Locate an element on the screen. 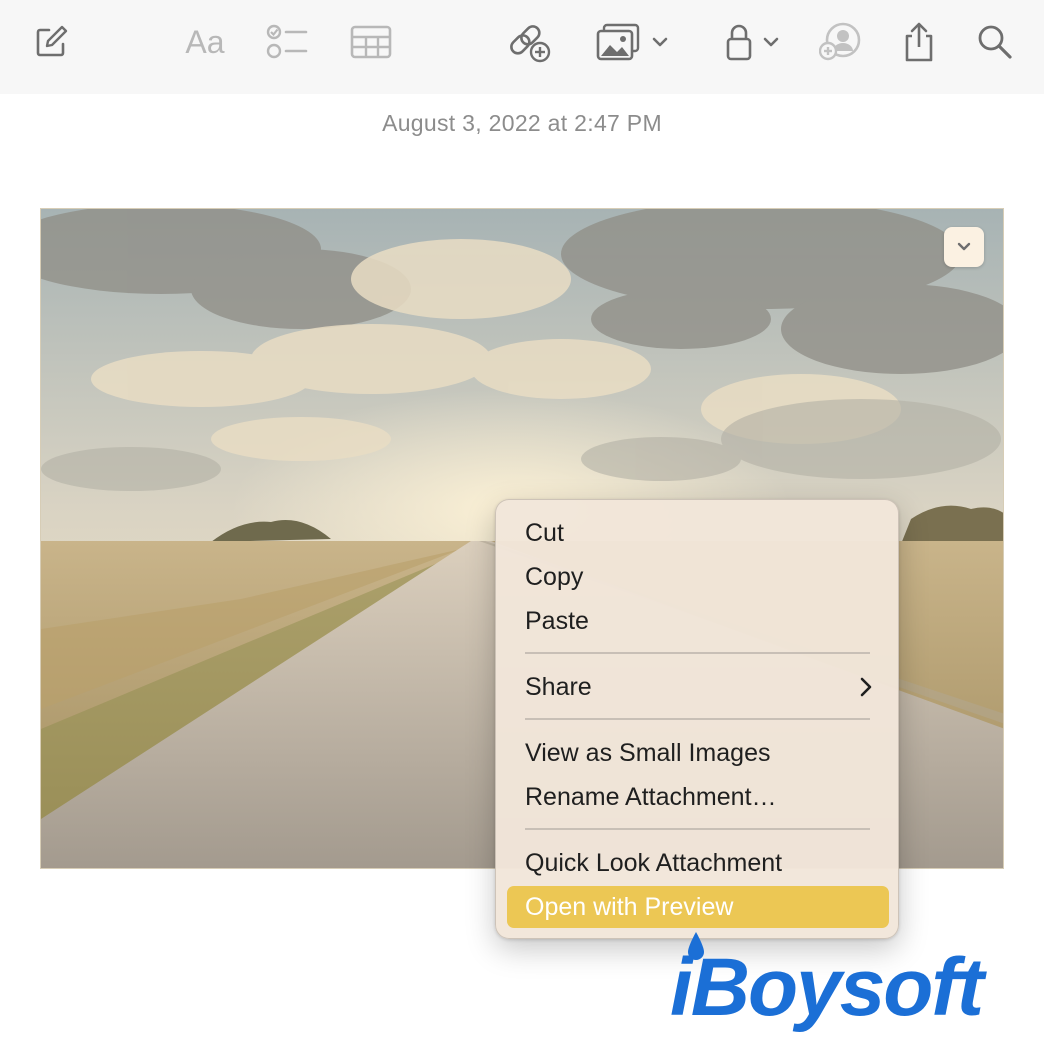 The height and width of the screenshot is (1050, 1044). menu-item-label: Cut is located at coordinates (544, 533).